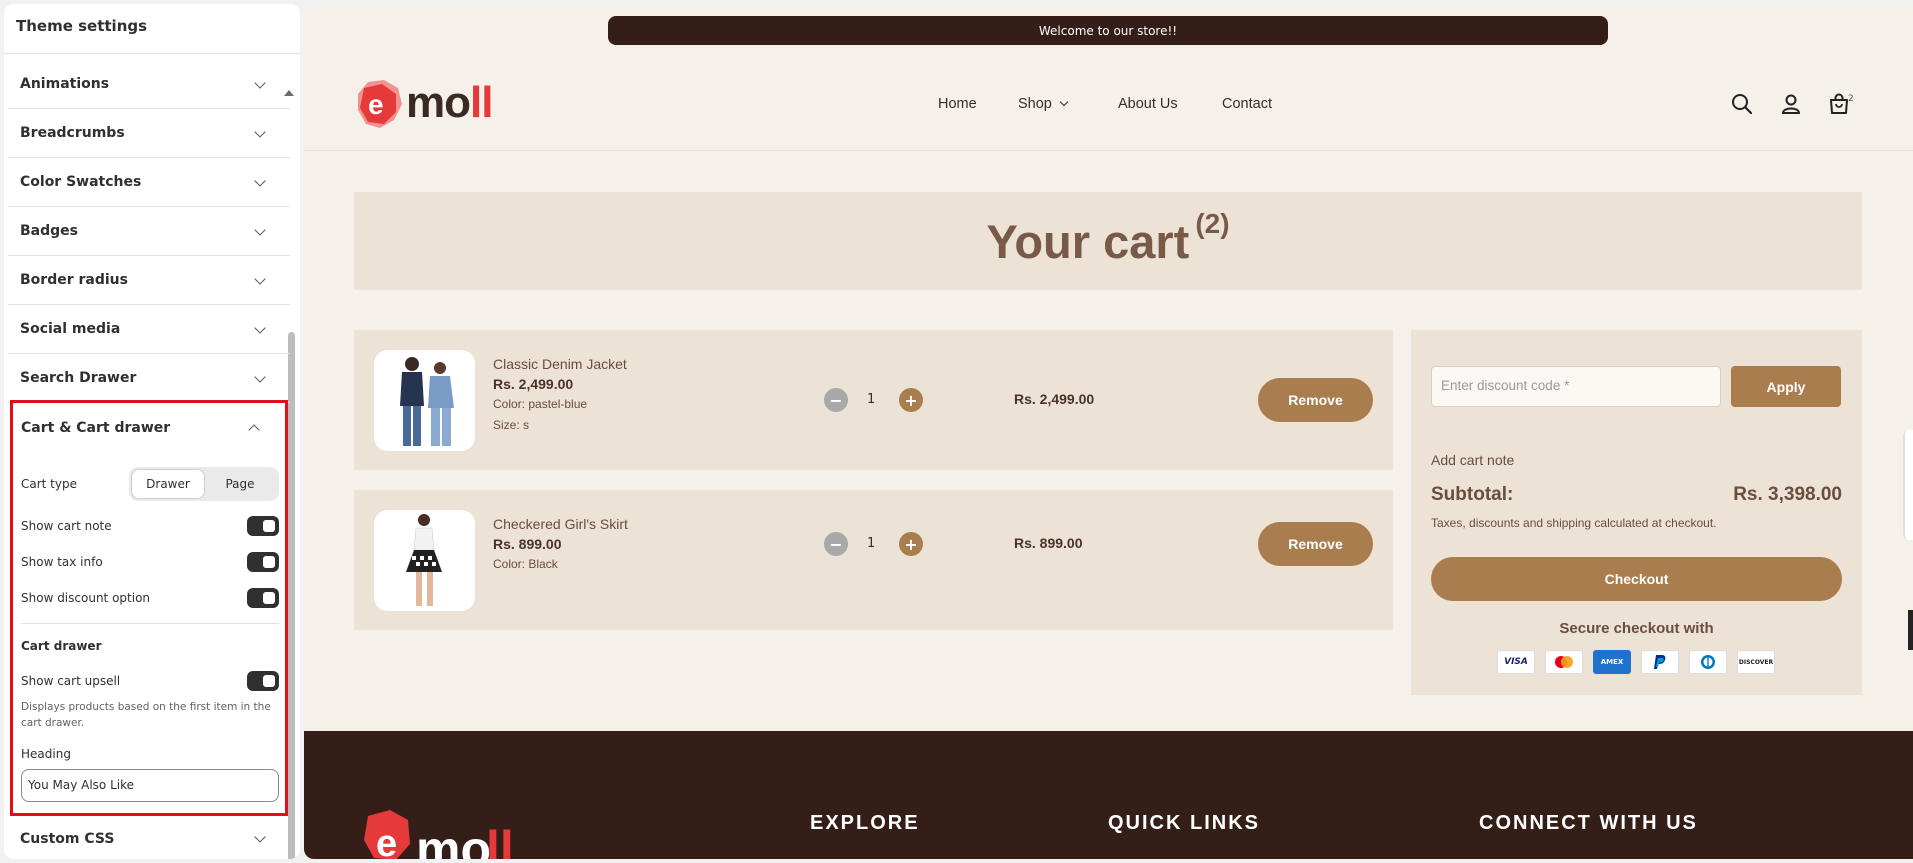  Describe the element at coordinates (1786, 386) in the screenshot. I see `apply-discount-button: Apply` at that location.